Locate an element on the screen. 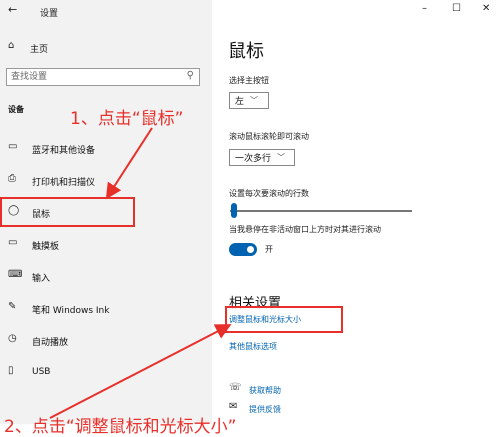 The height and width of the screenshot is (437, 500). arrow-to-cursor-size is located at coordinates (140, 371).